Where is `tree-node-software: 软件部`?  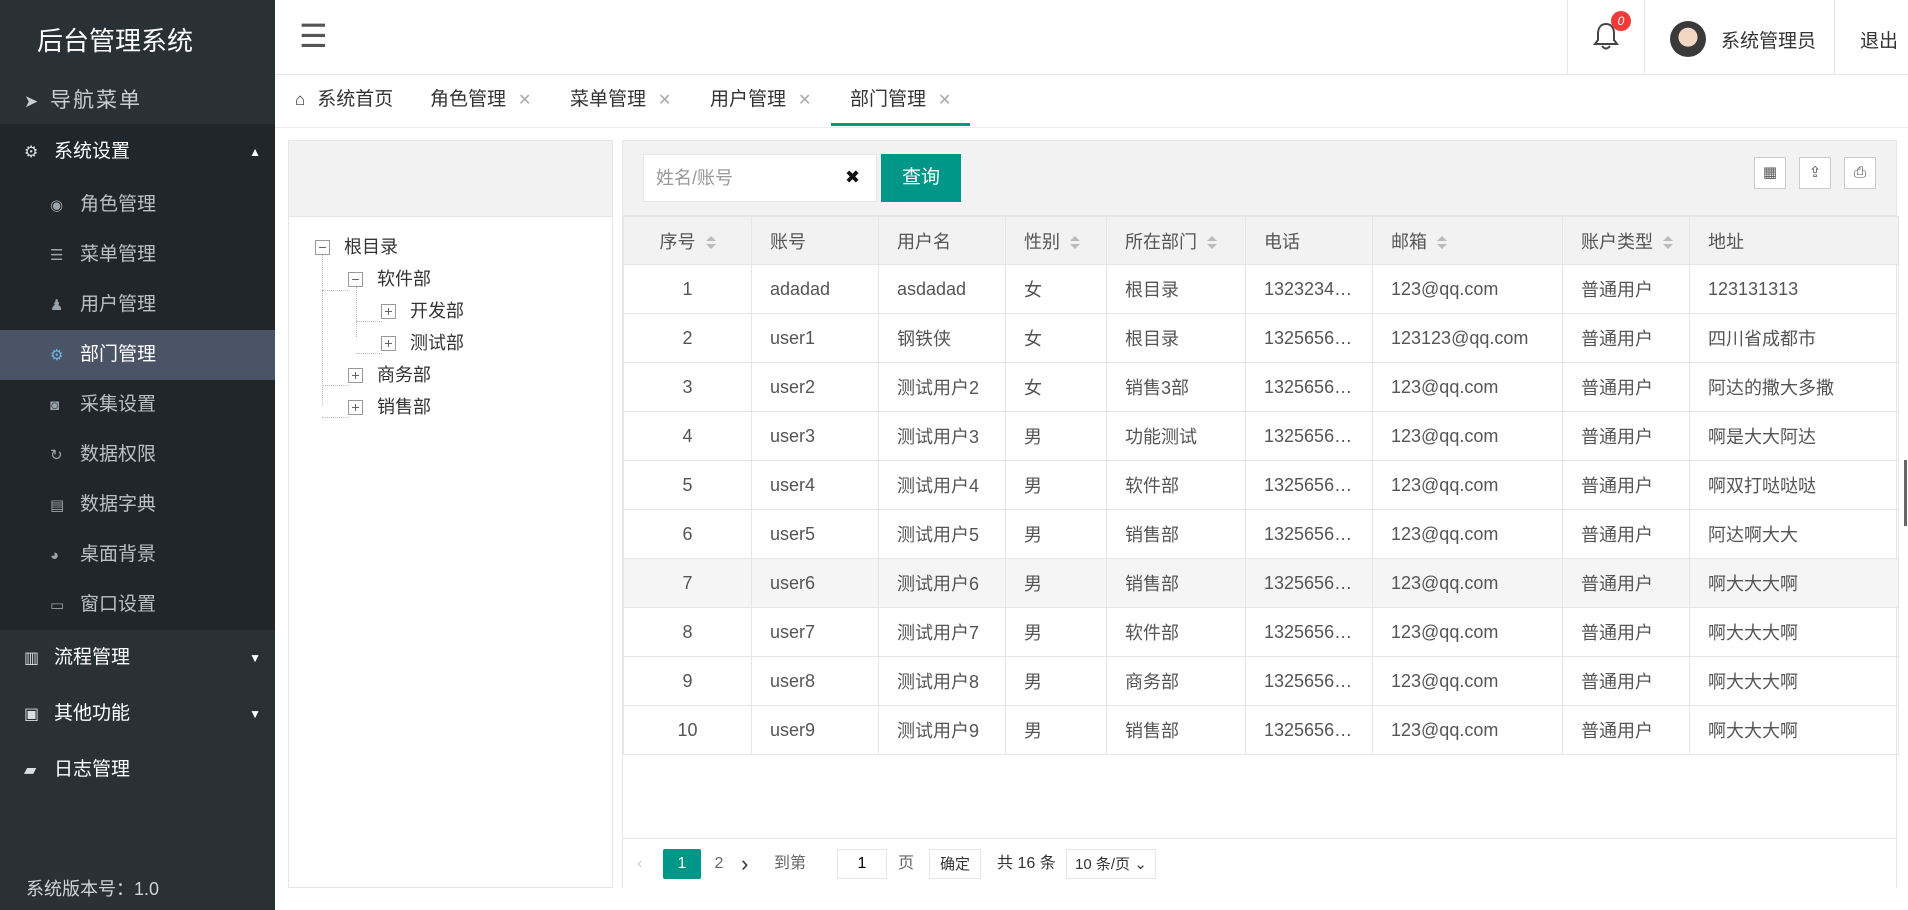 tree-node-software: 软件部 is located at coordinates (389, 279).